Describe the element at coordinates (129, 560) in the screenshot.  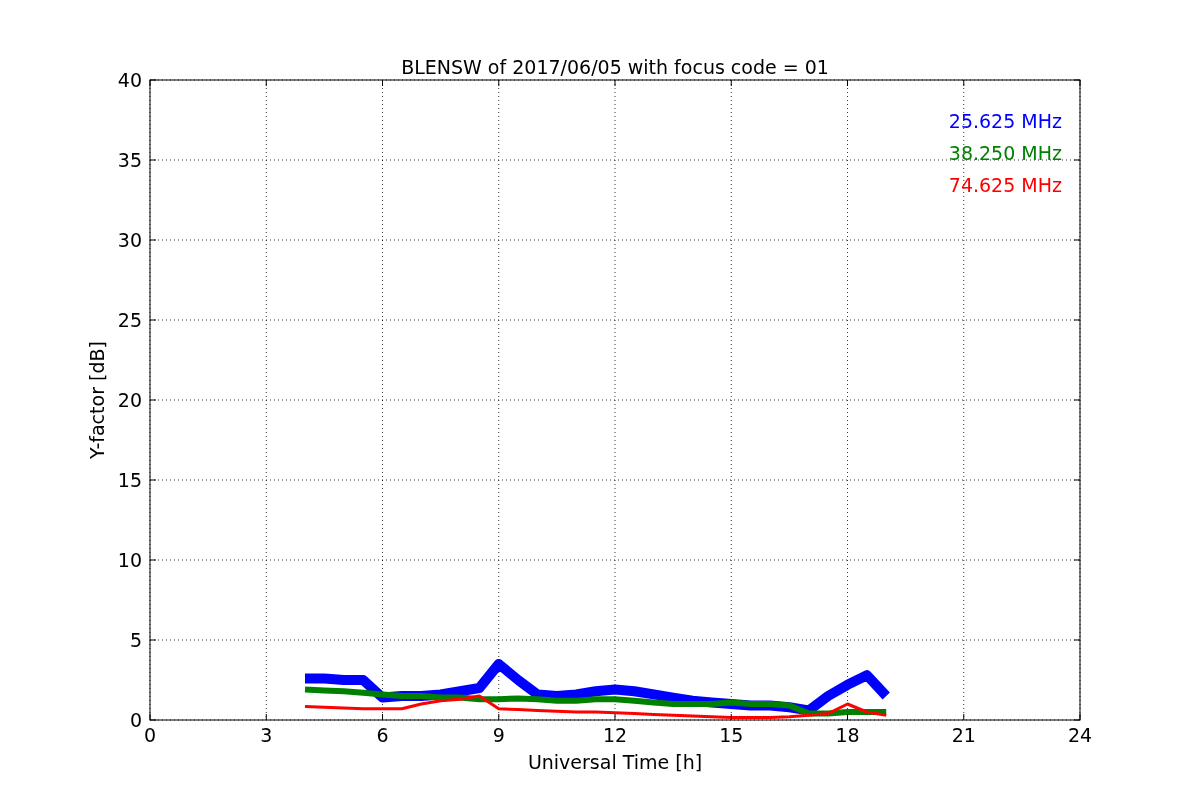
I see `tick-label: 10` at that location.